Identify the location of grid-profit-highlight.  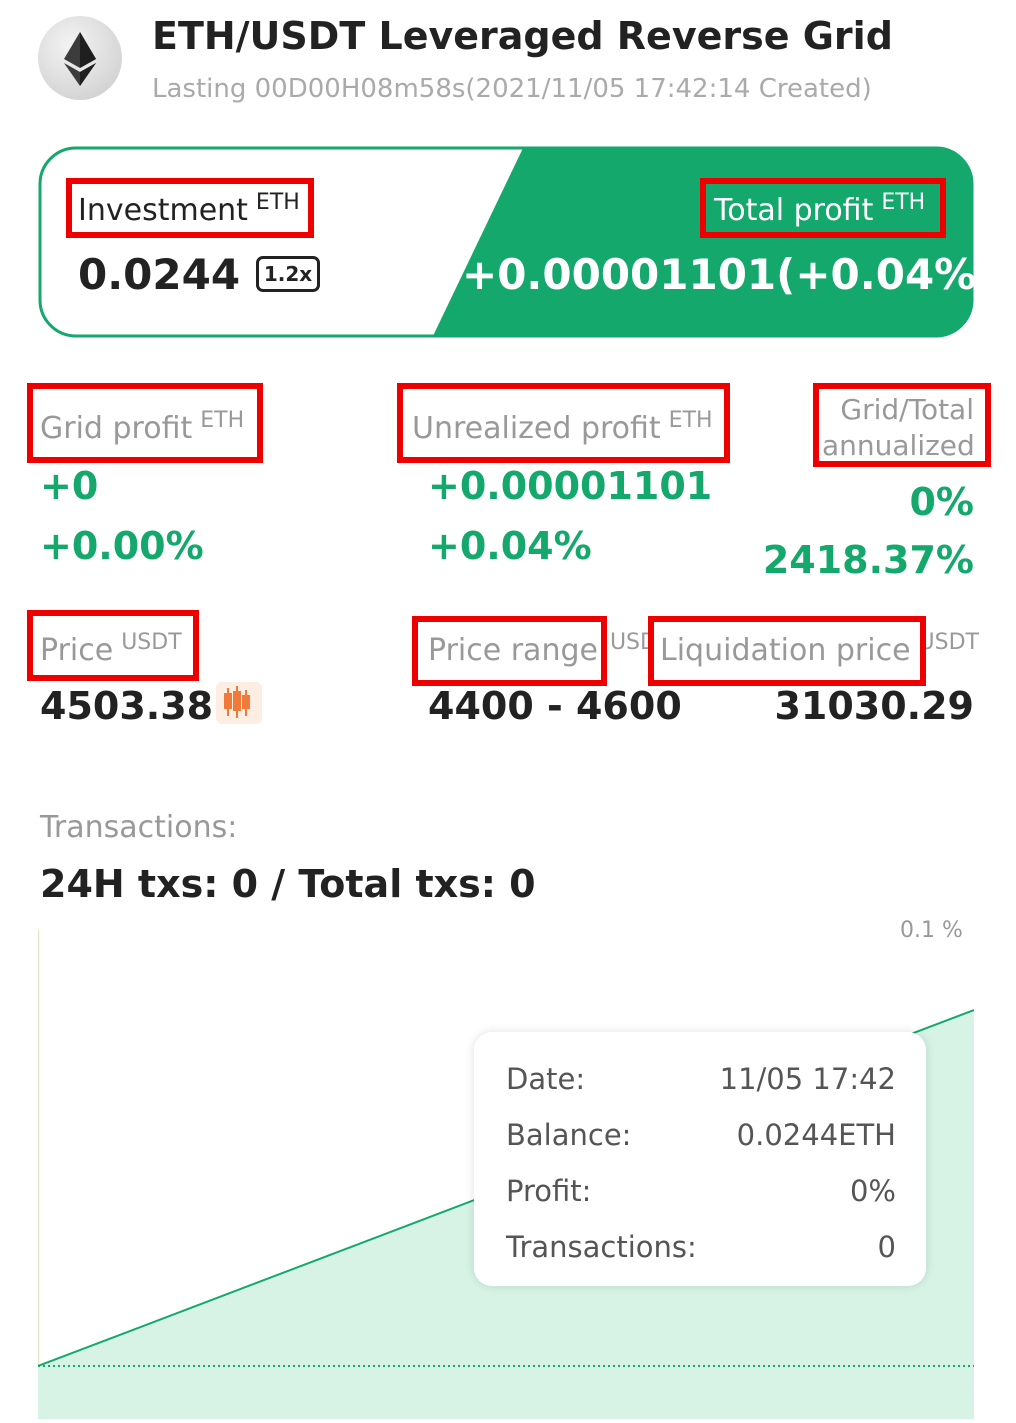
(145, 423).